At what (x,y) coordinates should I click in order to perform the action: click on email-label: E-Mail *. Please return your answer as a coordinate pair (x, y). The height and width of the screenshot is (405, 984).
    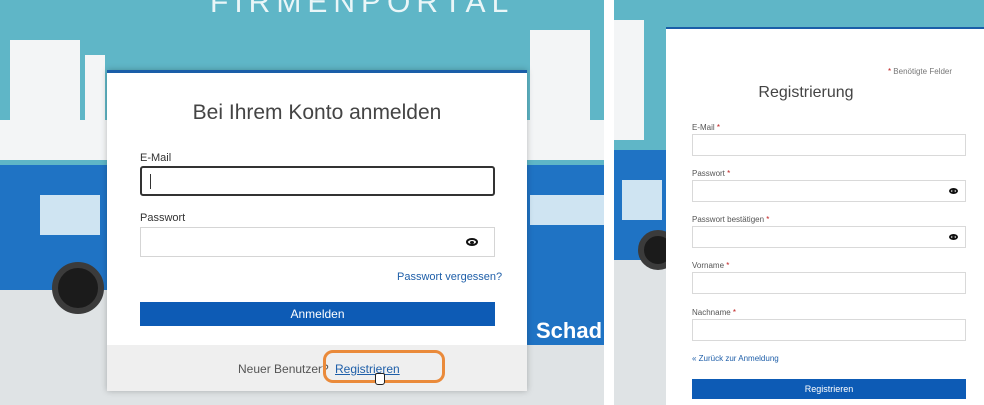
    Looking at the image, I should click on (706, 127).